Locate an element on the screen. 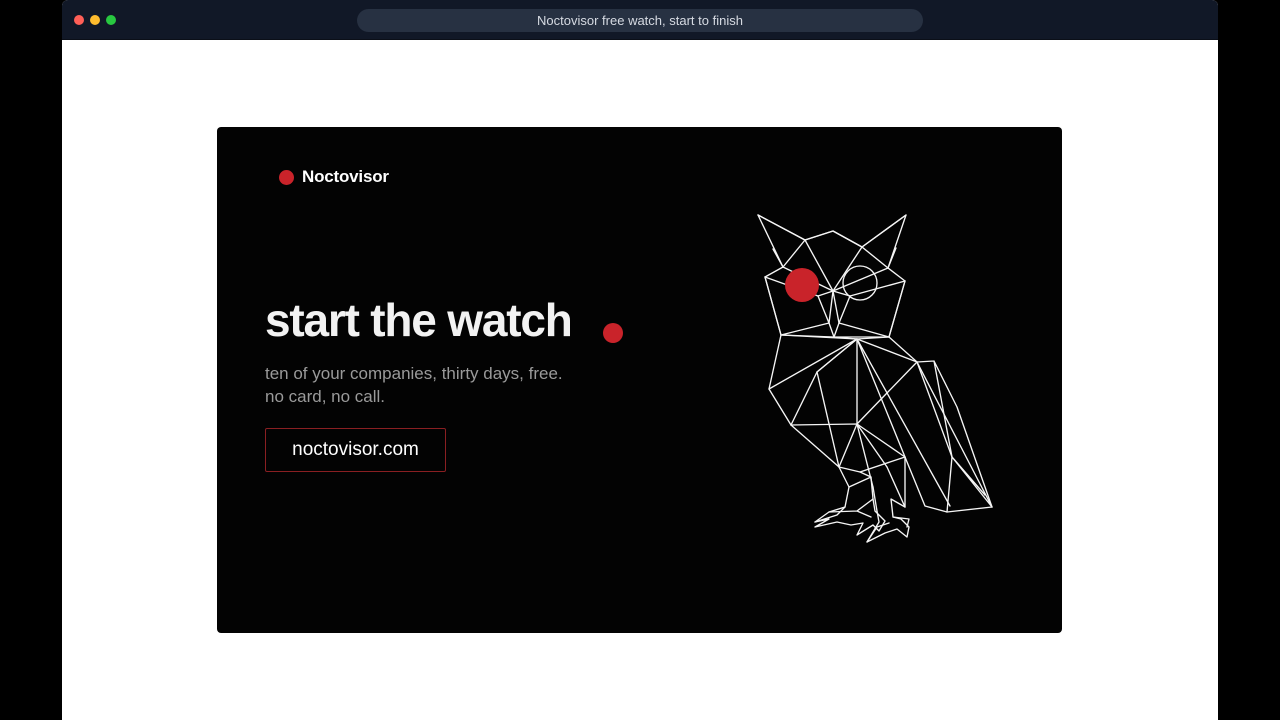  minimize-window-button is located at coordinates (95, 20).